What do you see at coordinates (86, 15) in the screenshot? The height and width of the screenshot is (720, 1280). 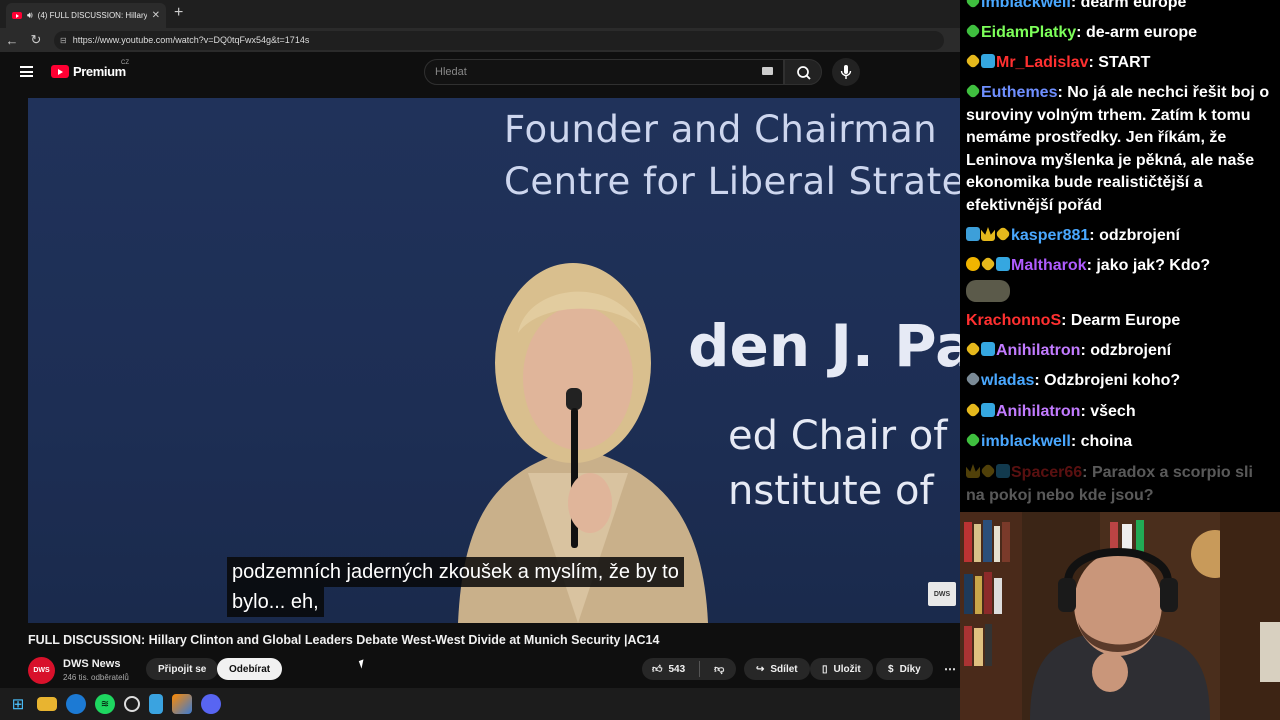 I see `browser-tab: 🔊︎ (4) FULL DISCUSSION: Hillary ✕` at bounding box center [86, 15].